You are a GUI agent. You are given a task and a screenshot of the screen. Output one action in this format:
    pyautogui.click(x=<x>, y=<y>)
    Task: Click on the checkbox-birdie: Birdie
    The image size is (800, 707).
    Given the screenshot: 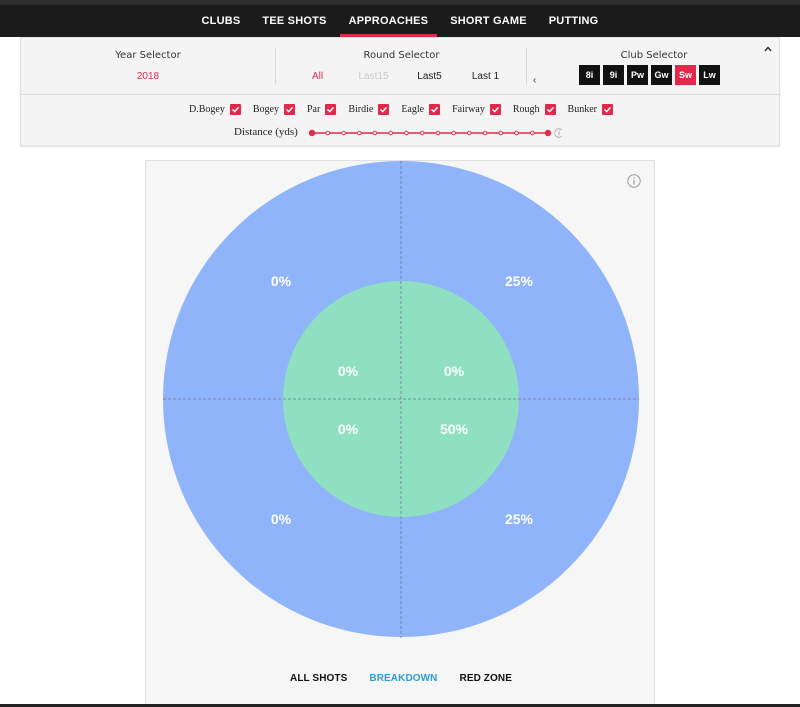 What is the action you would take?
    pyautogui.click(x=369, y=109)
    